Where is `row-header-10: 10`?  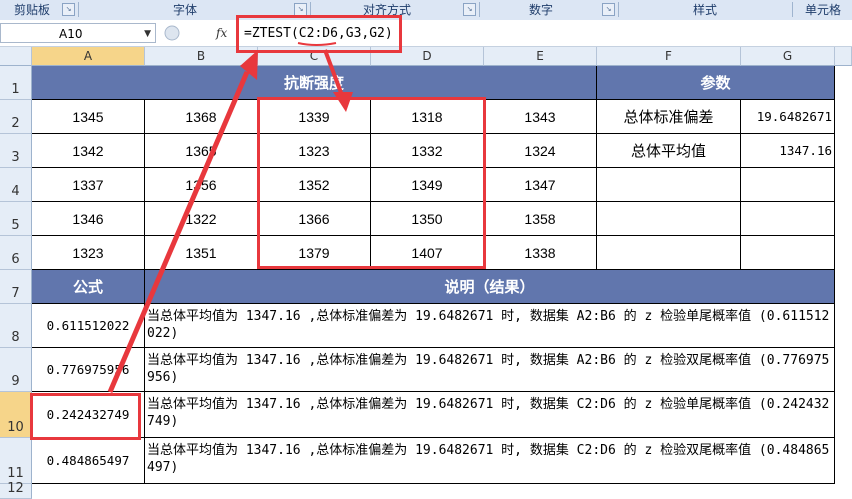
row-header-10: 10 is located at coordinates (16, 415).